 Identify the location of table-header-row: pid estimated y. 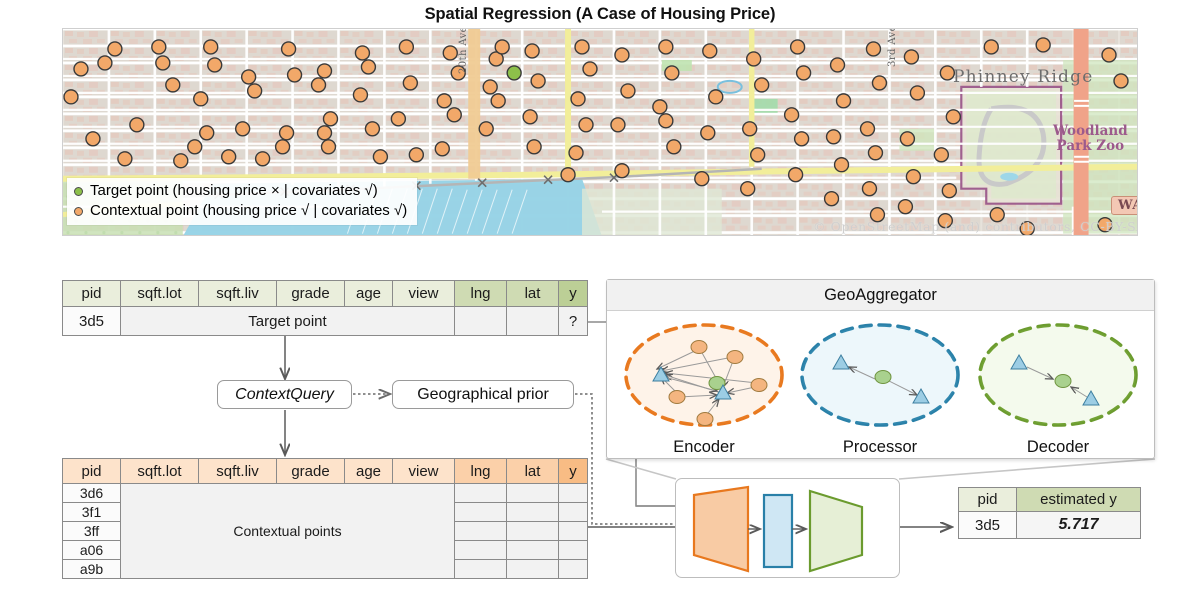
(1049, 499).